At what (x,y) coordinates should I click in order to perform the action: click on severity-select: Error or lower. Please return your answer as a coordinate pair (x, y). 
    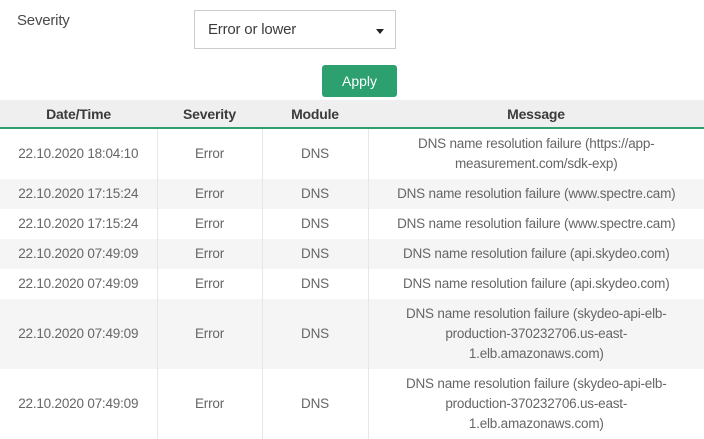
    Looking at the image, I should click on (295, 29).